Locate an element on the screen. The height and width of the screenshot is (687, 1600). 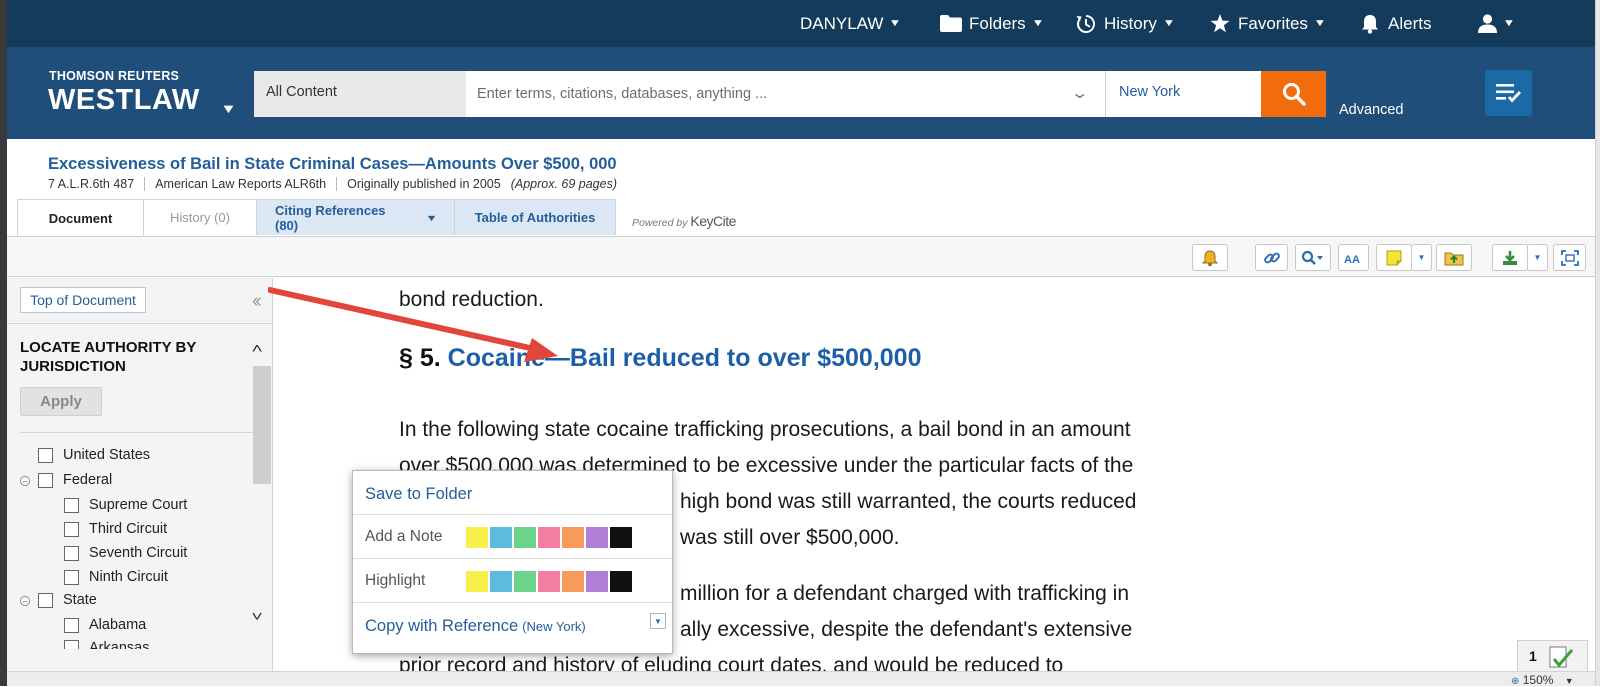
publication: American Law Reports ALR6th is located at coordinates (240, 184).